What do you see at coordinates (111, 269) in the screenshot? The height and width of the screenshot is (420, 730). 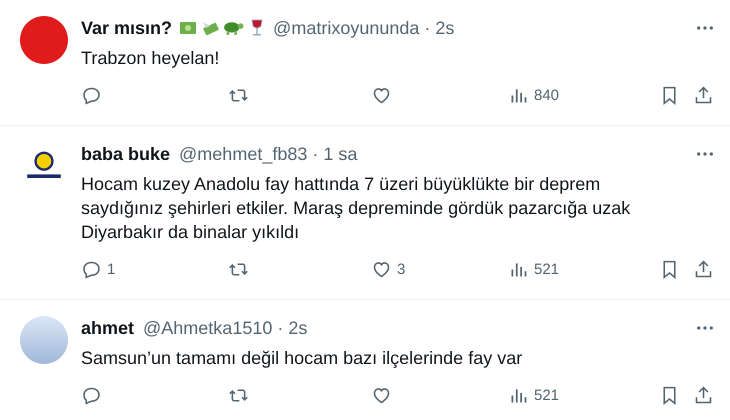 I see `reply-count: 1` at bounding box center [111, 269].